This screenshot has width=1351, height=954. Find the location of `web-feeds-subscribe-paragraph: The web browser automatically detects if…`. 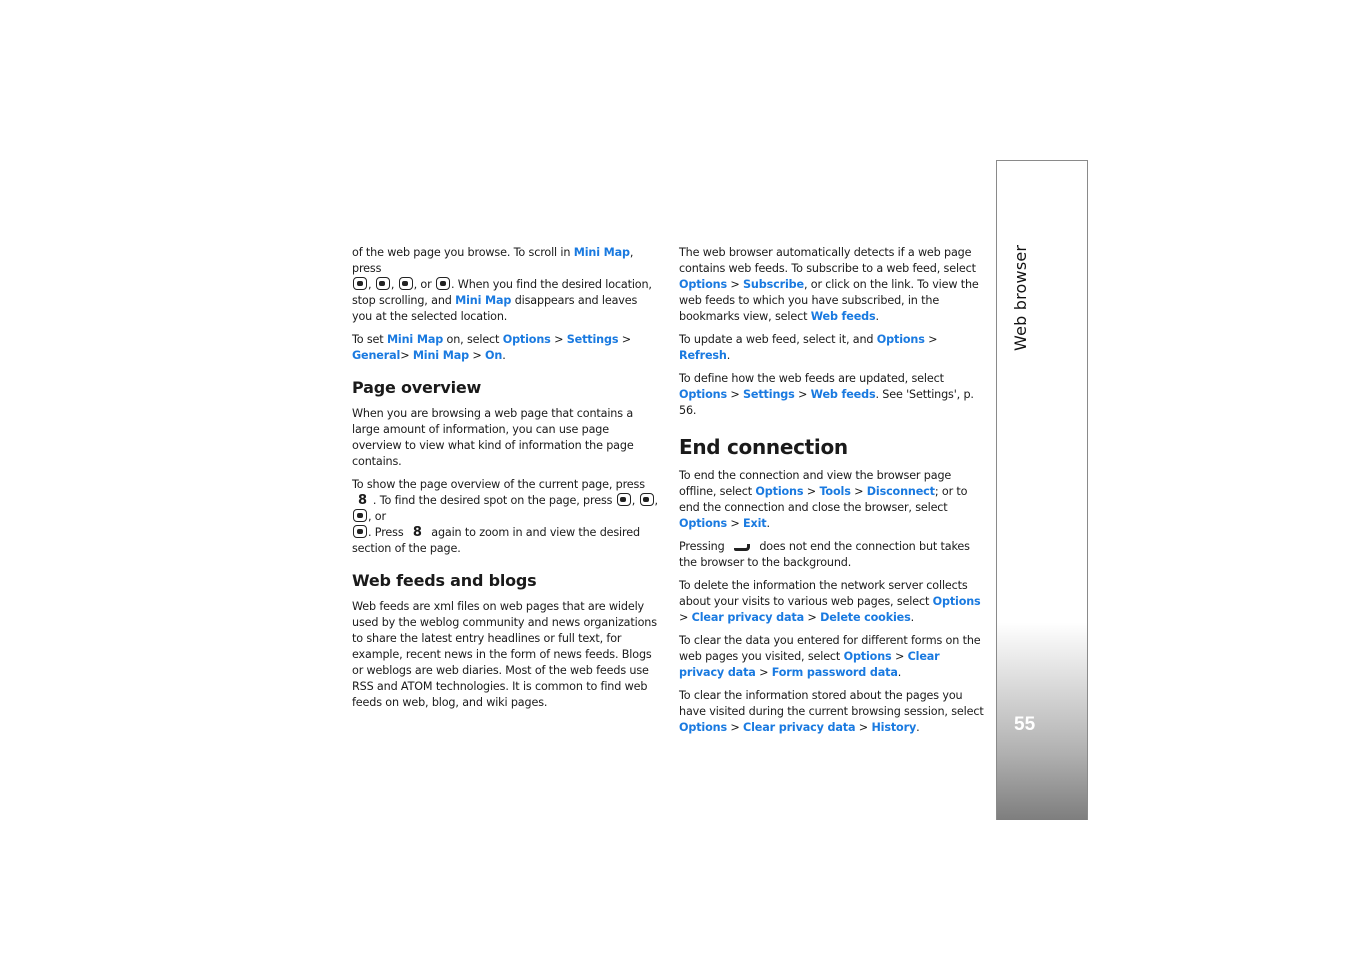

web-feeds-subscribe-paragraph: The web browser automatically detects if… is located at coordinates (829, 284).